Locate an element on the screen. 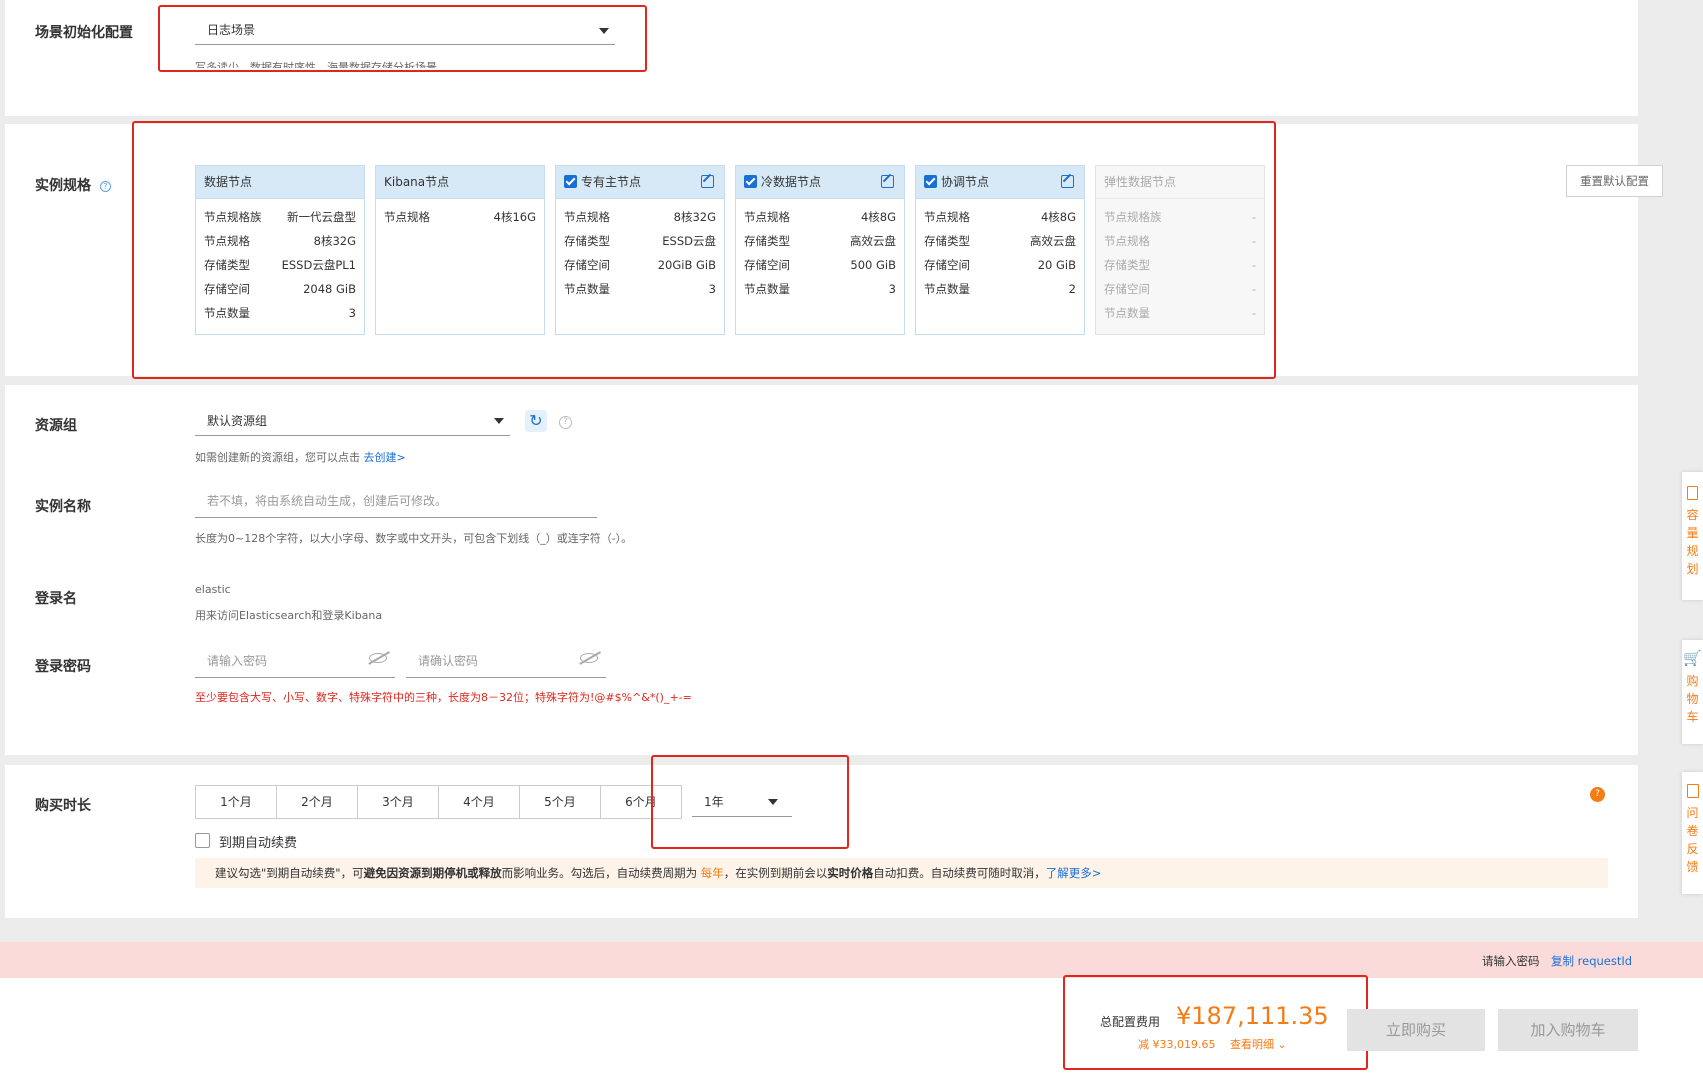 The height and width of the screenshot is (1075, 1703). duration-option: 1个月 is located at coordinates (236, 802).